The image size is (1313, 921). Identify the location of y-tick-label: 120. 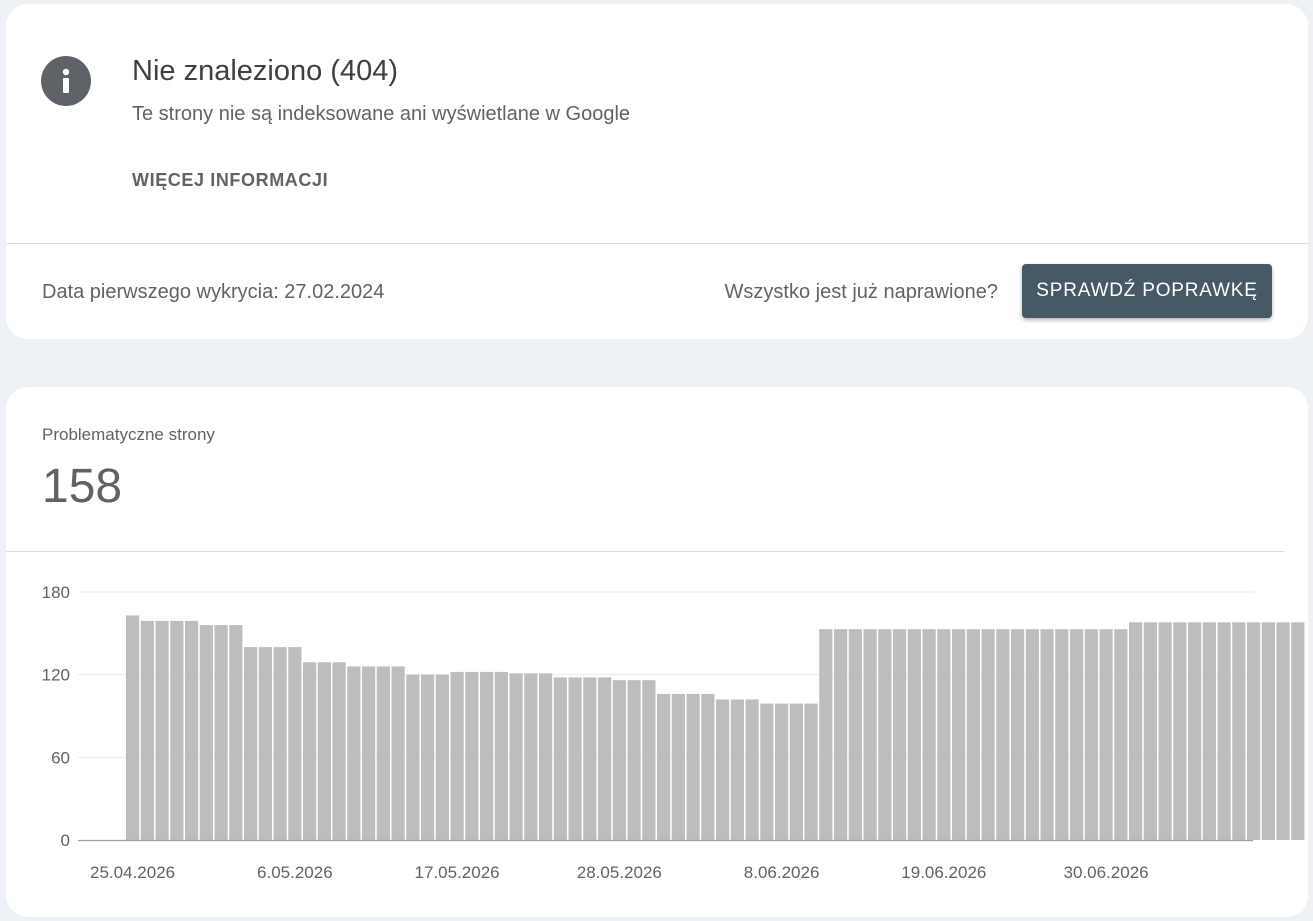
(56, 675).